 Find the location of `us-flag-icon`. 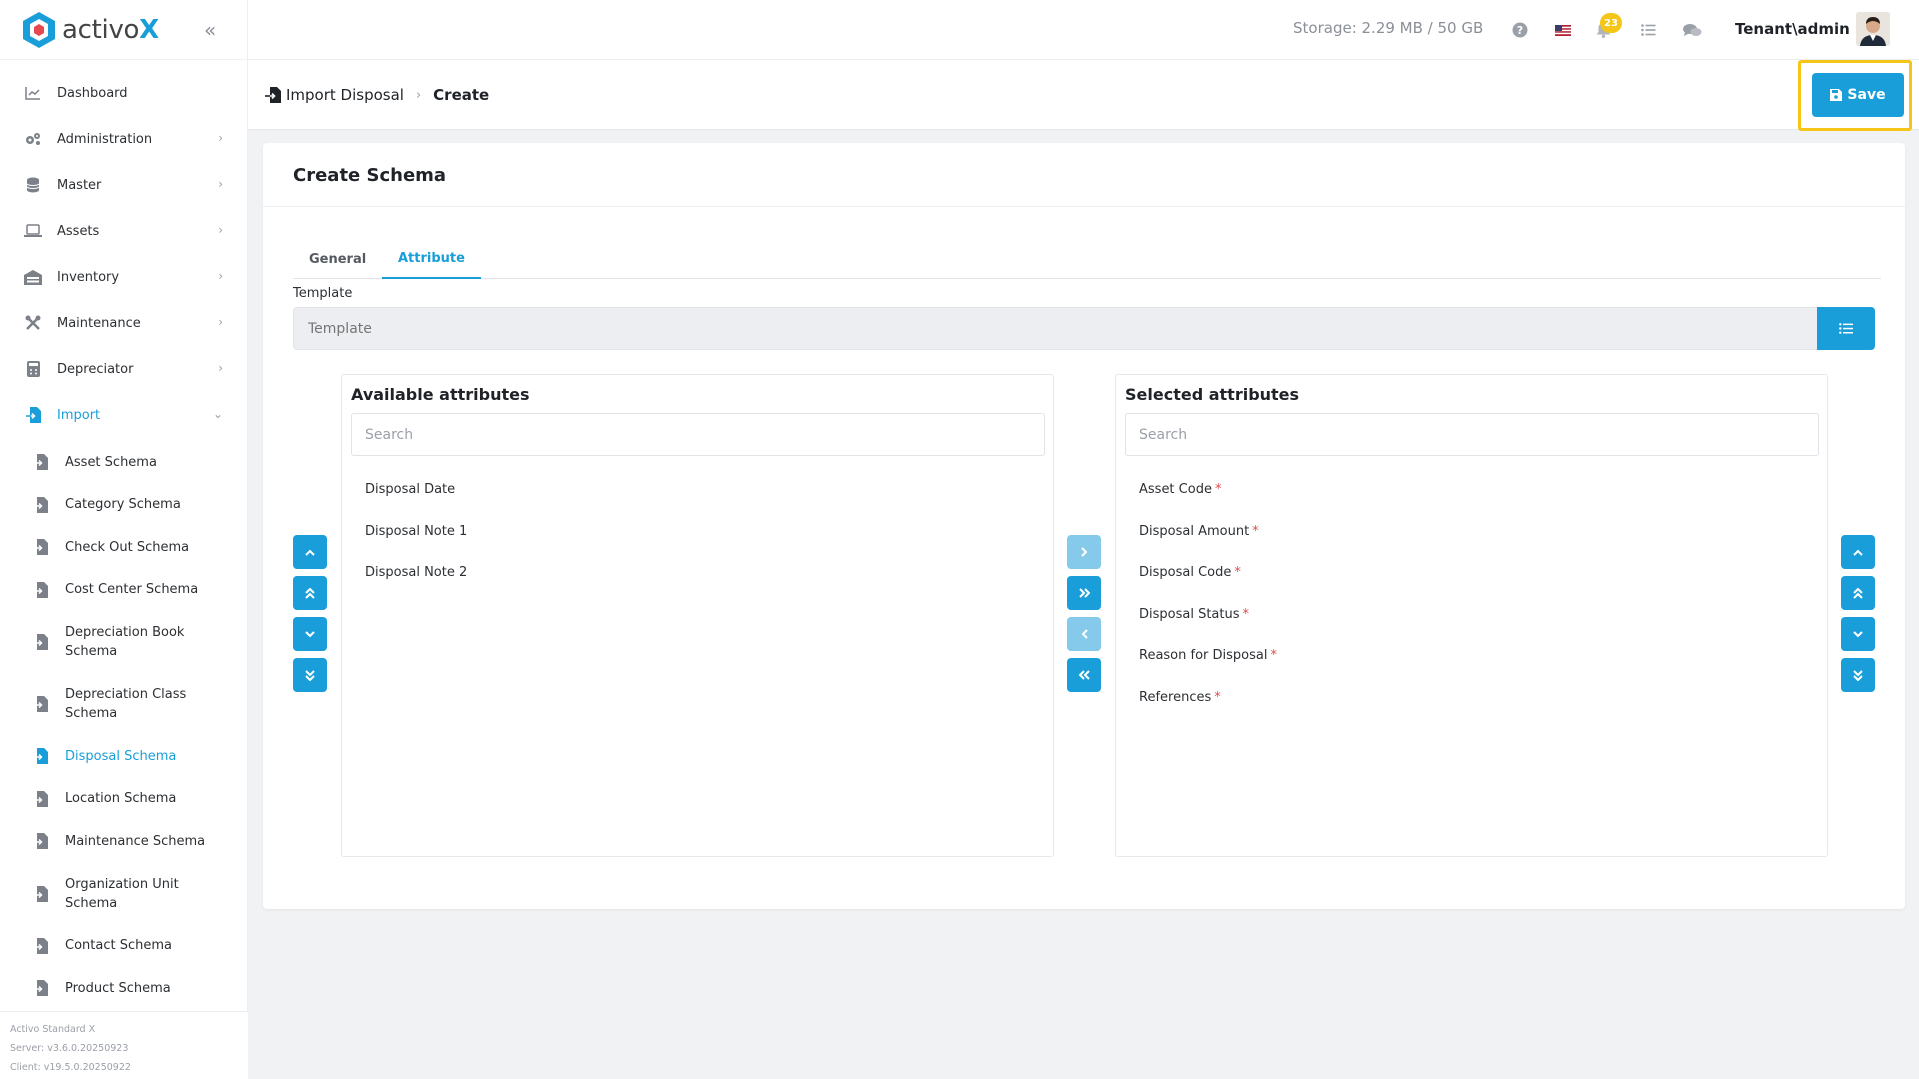

us-flag-icon is located at coordinates (1563, 30).